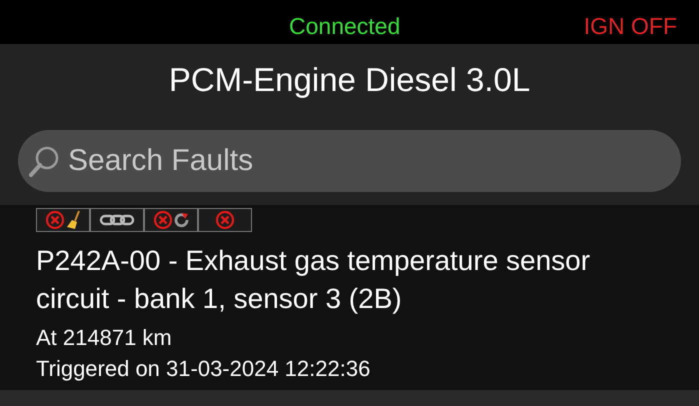 The height and width of the screenshot is (406, 699). Describe the element at coordinates (74, 220) in the screenshot. I see `broom-icon` at that location.